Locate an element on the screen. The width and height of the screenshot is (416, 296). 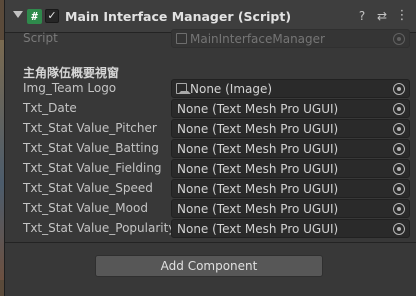
field-label: Txt_Stat Value_Pitcher is located at coordinates (90, 128).